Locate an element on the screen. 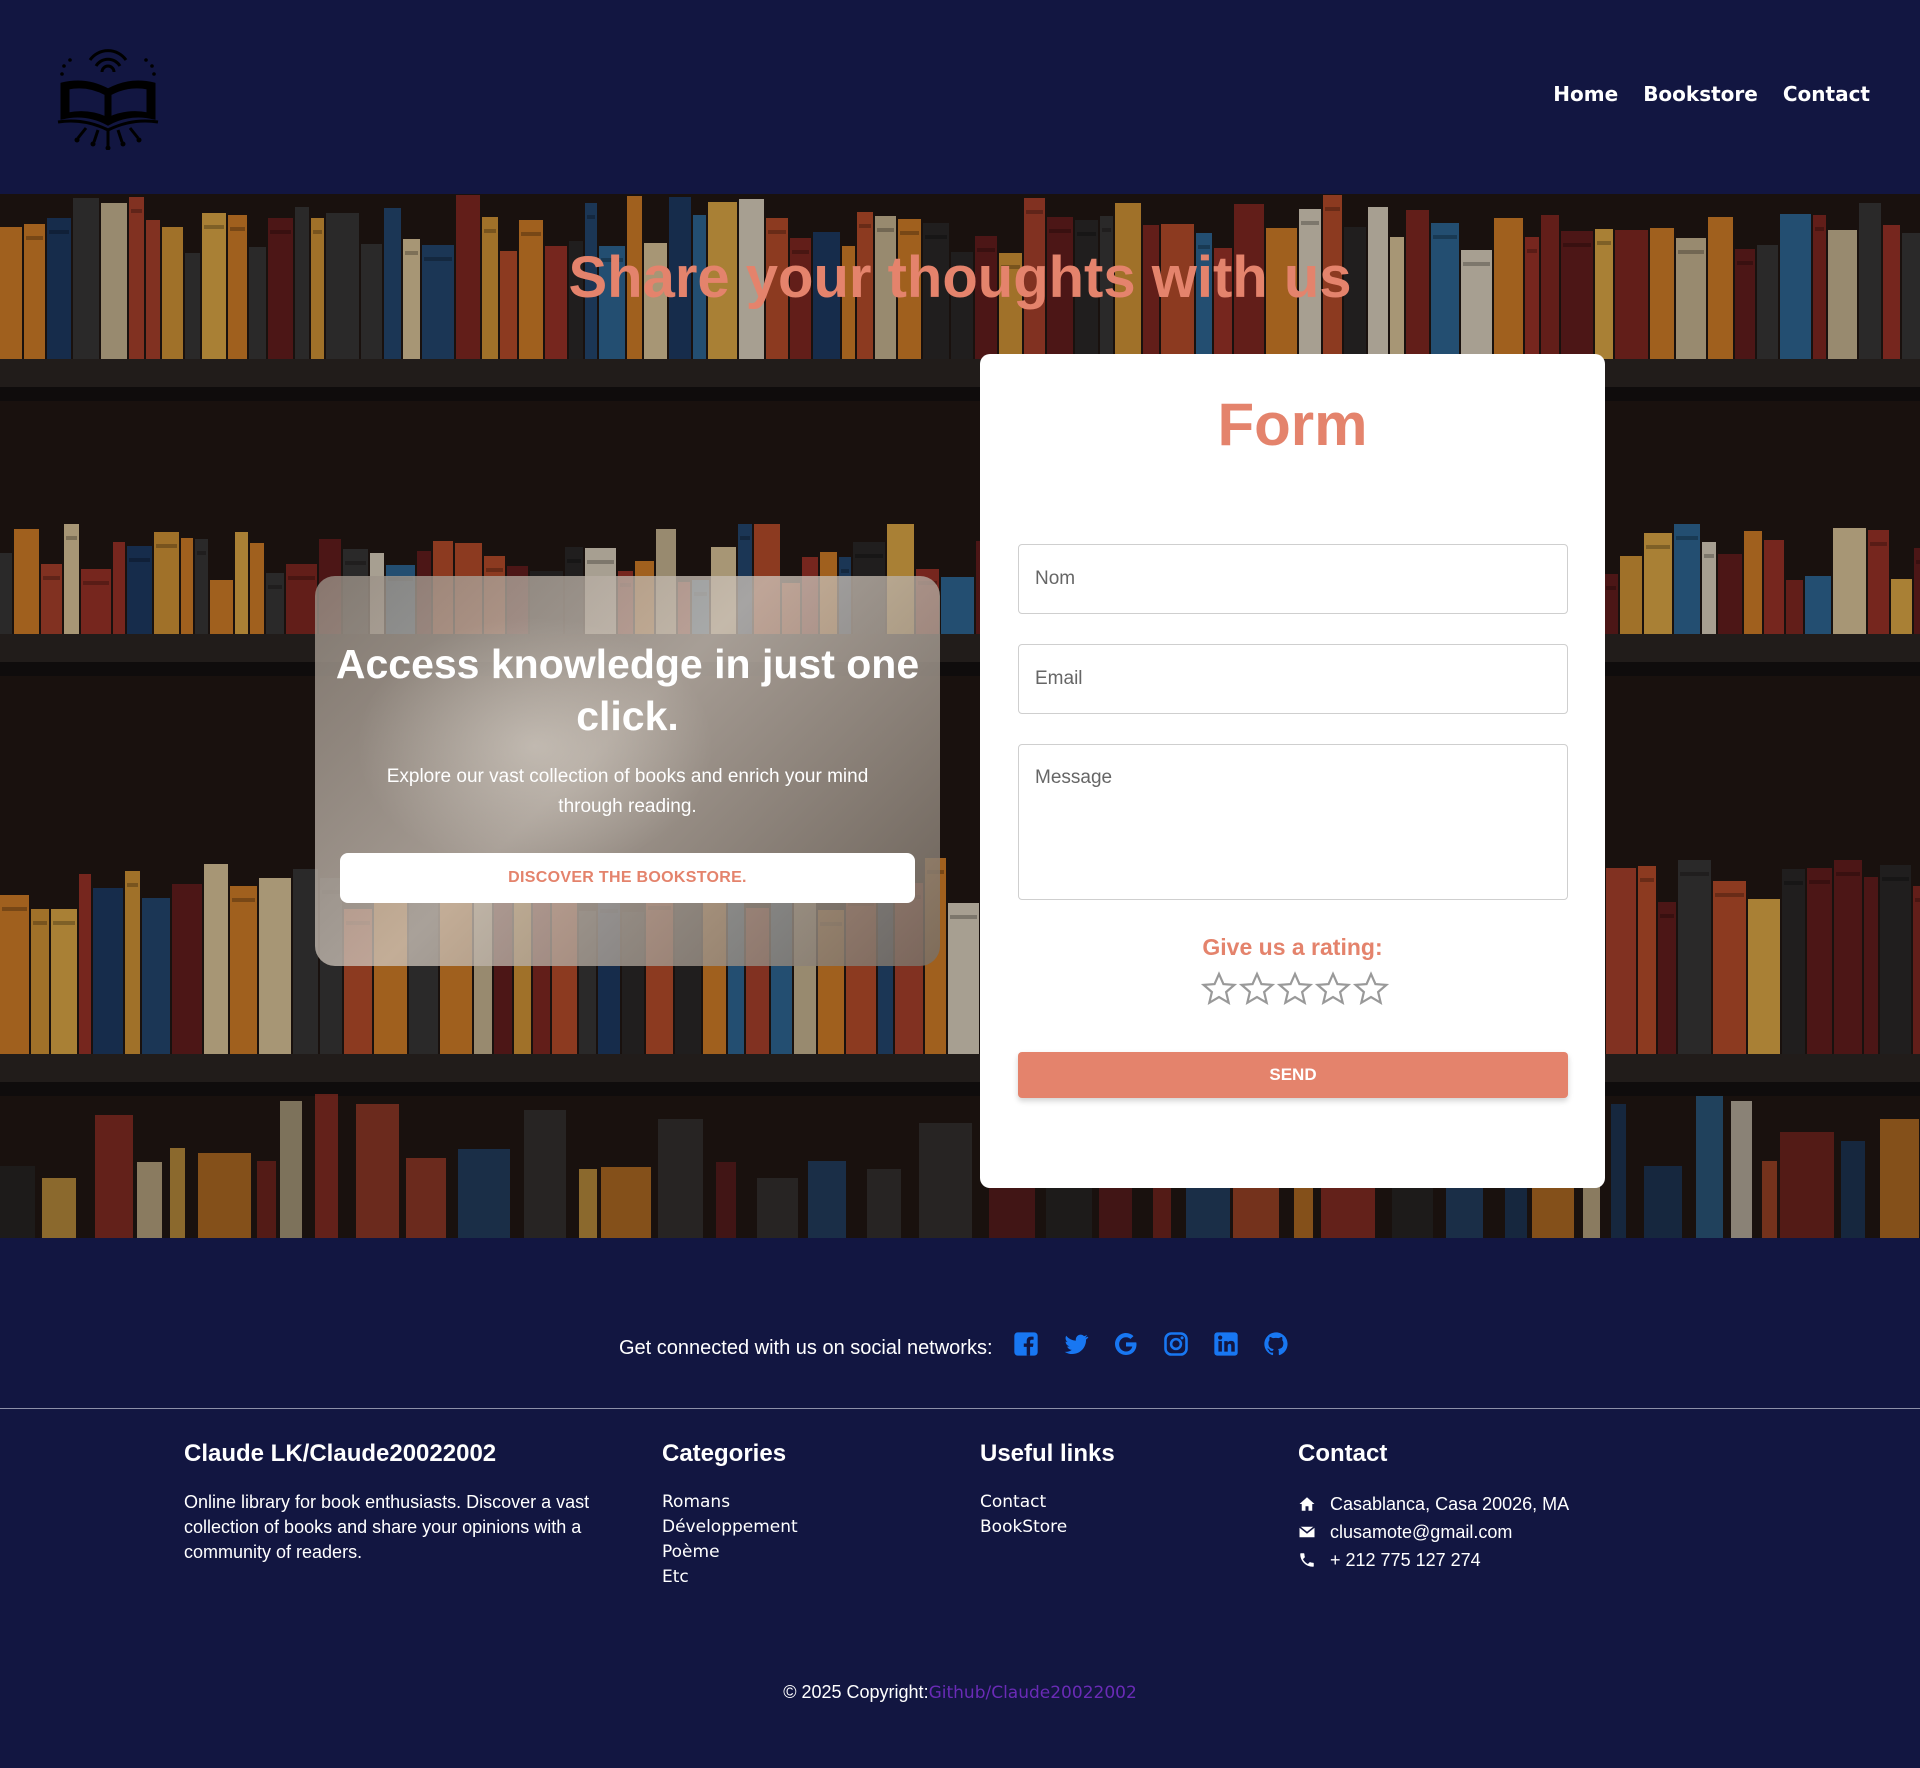  footer-divider is located at coordinates (960, 1408).